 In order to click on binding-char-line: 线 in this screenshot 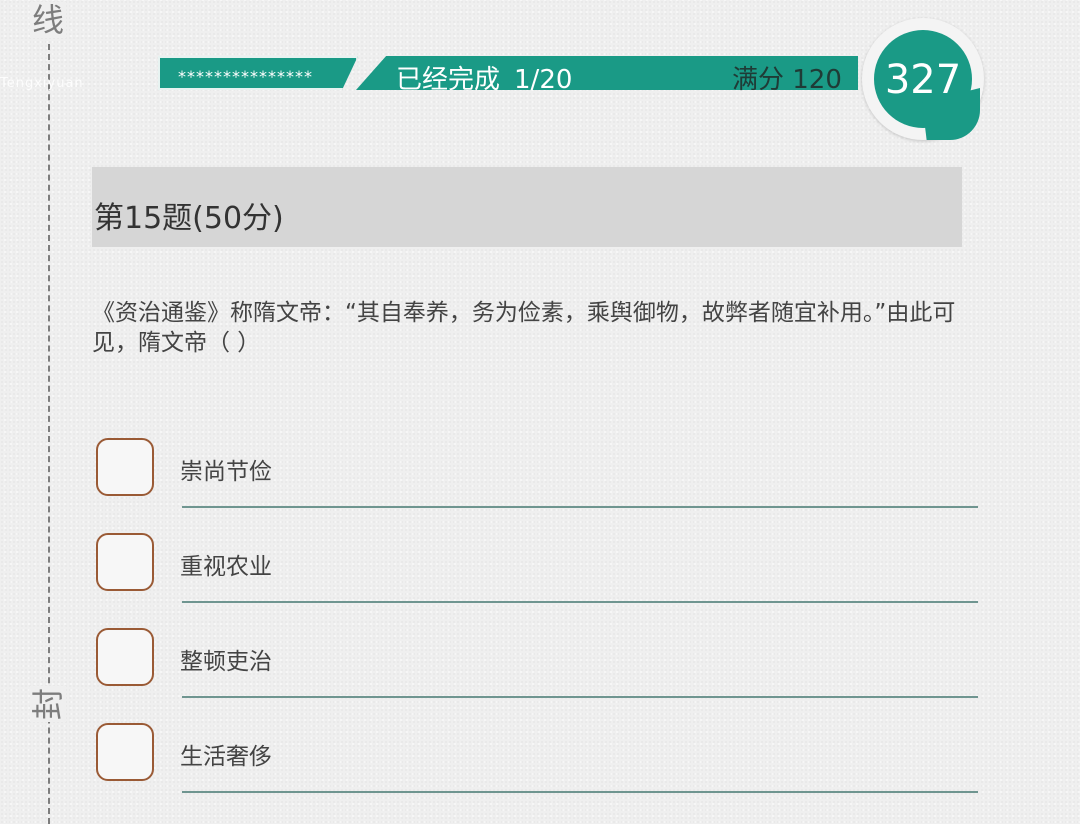, I will do `click(48, 20)`.